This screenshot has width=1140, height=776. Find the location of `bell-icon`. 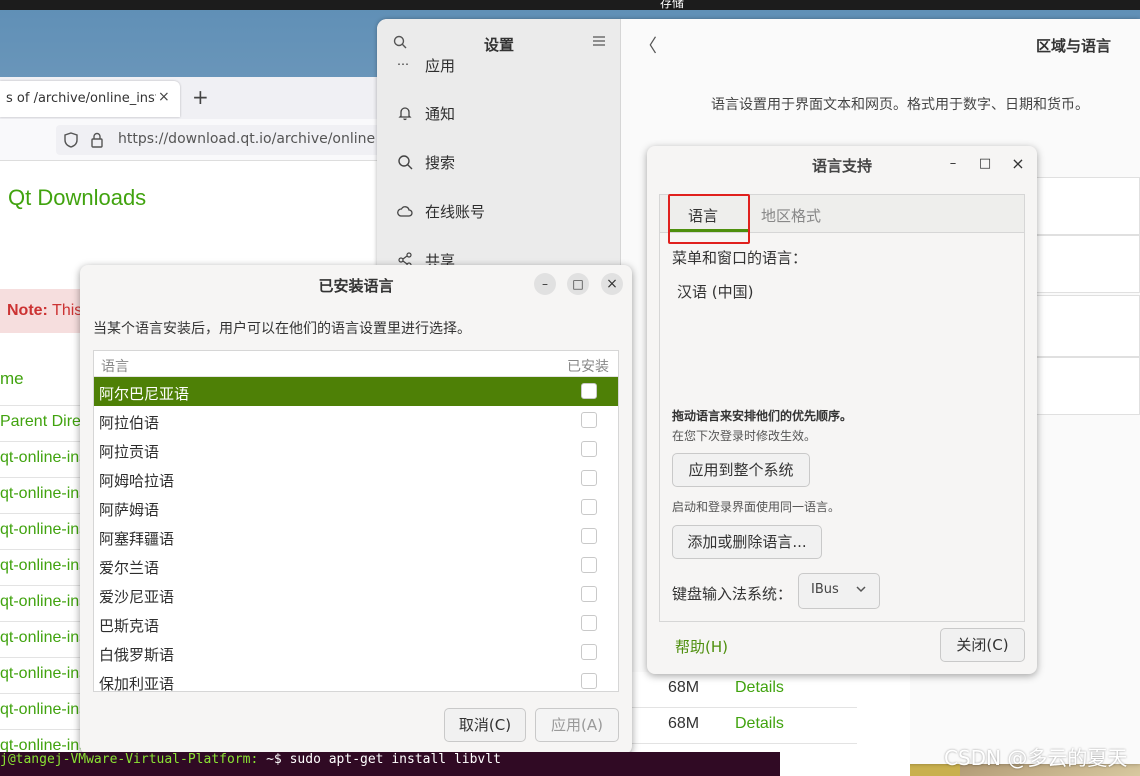

bell-icon is located at coordinates (405, 114).